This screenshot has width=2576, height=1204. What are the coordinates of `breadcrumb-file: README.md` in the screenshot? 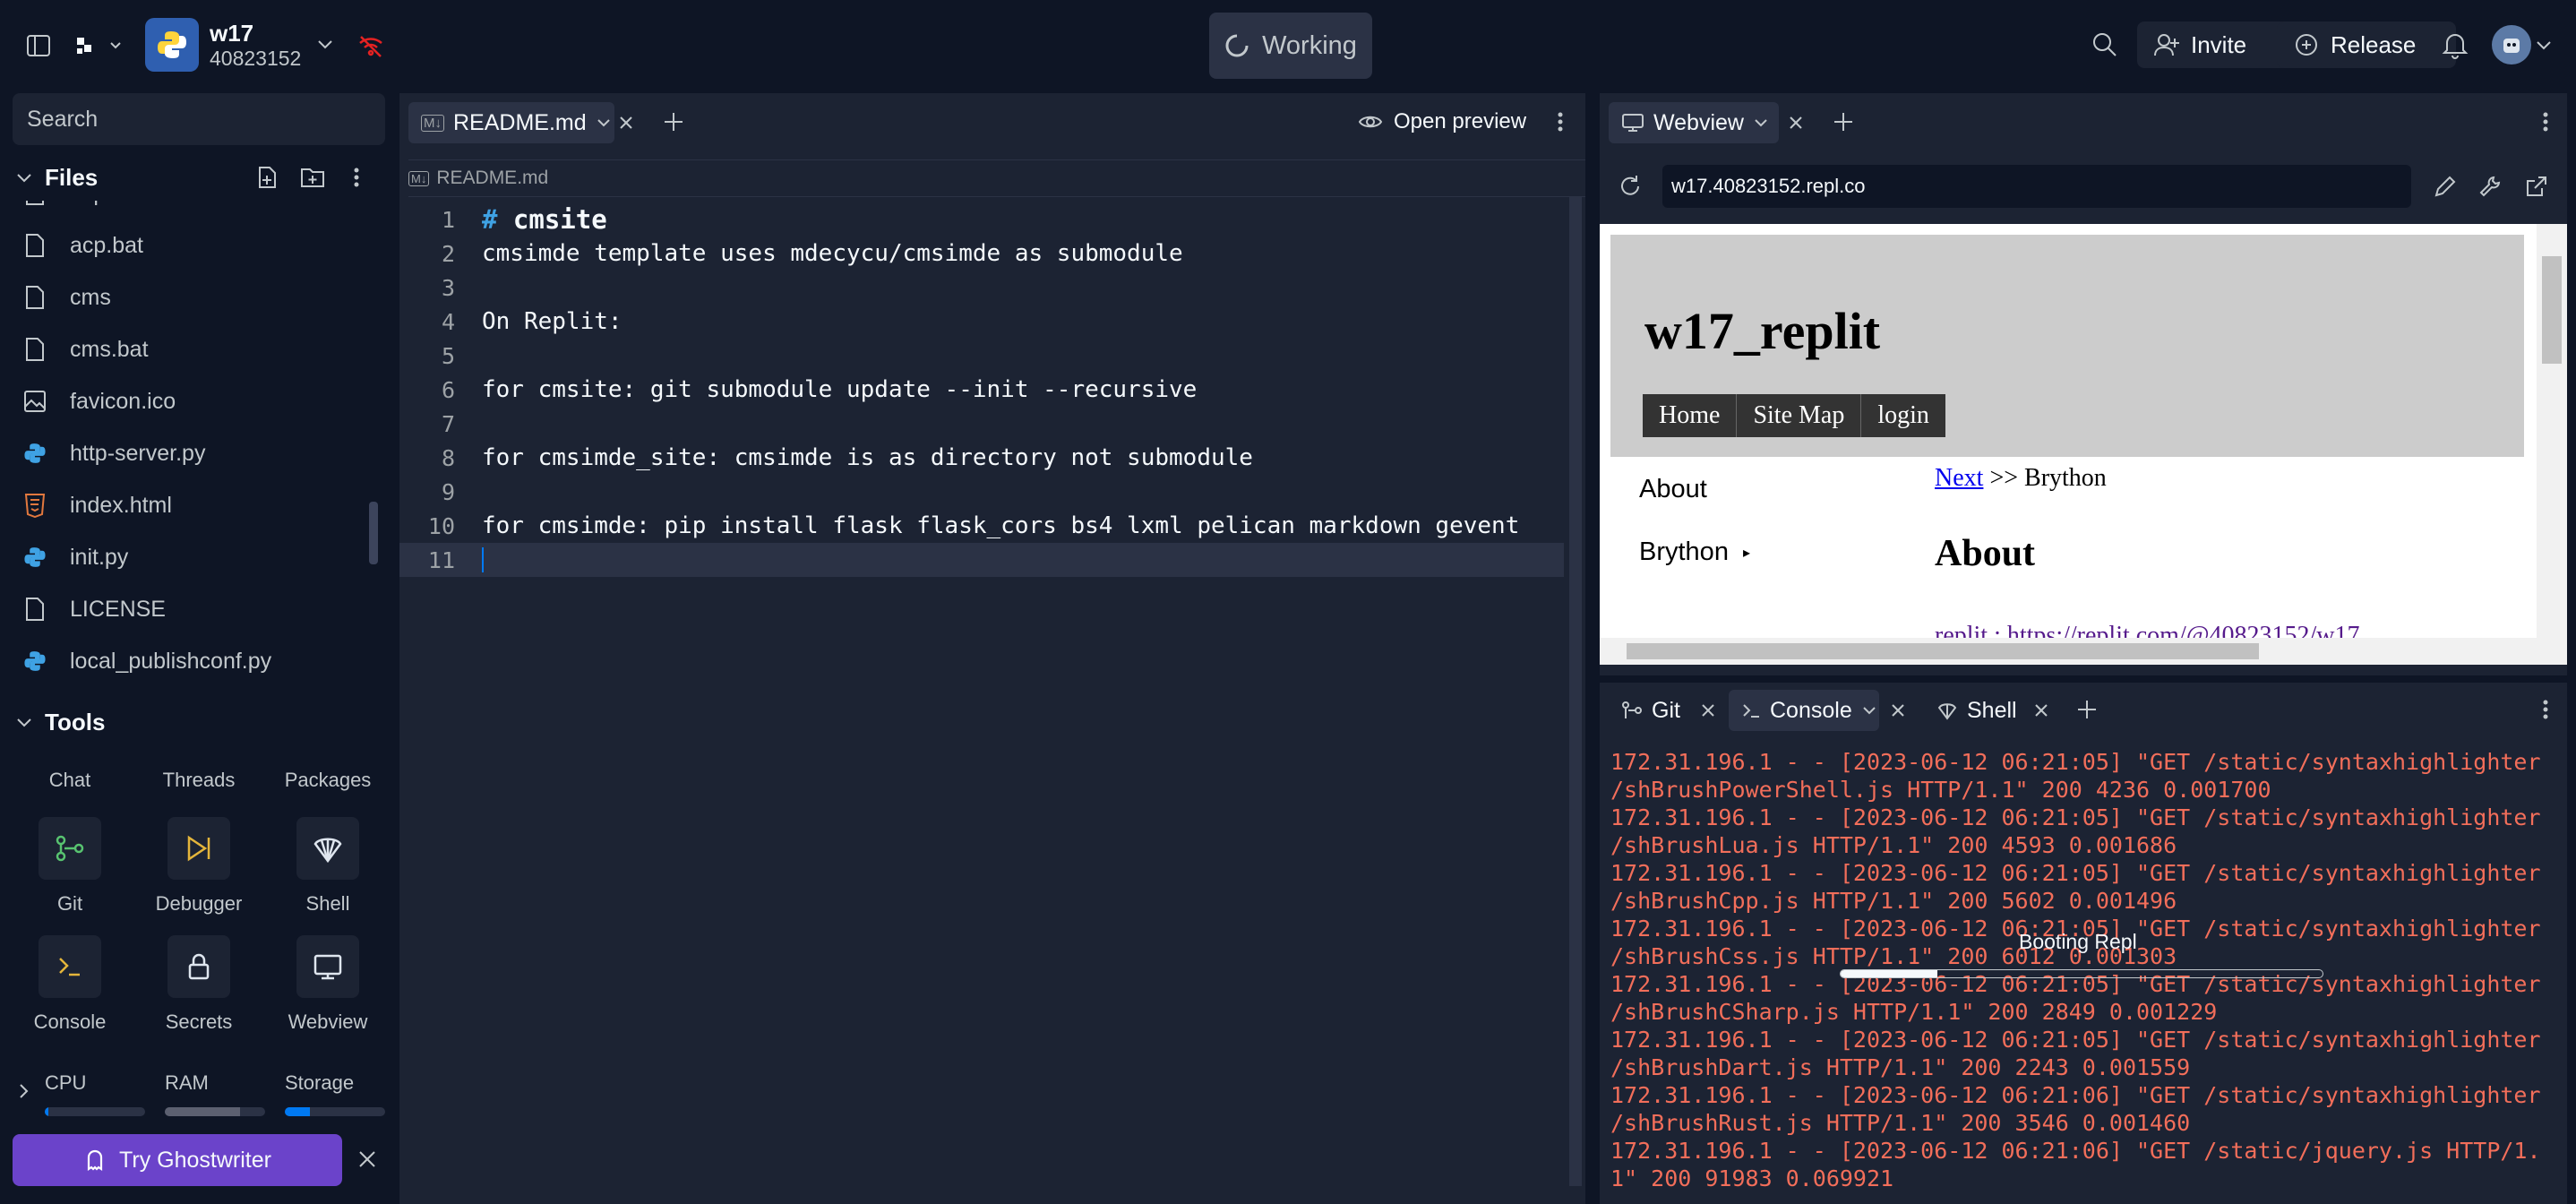 It's located at (492, 178).